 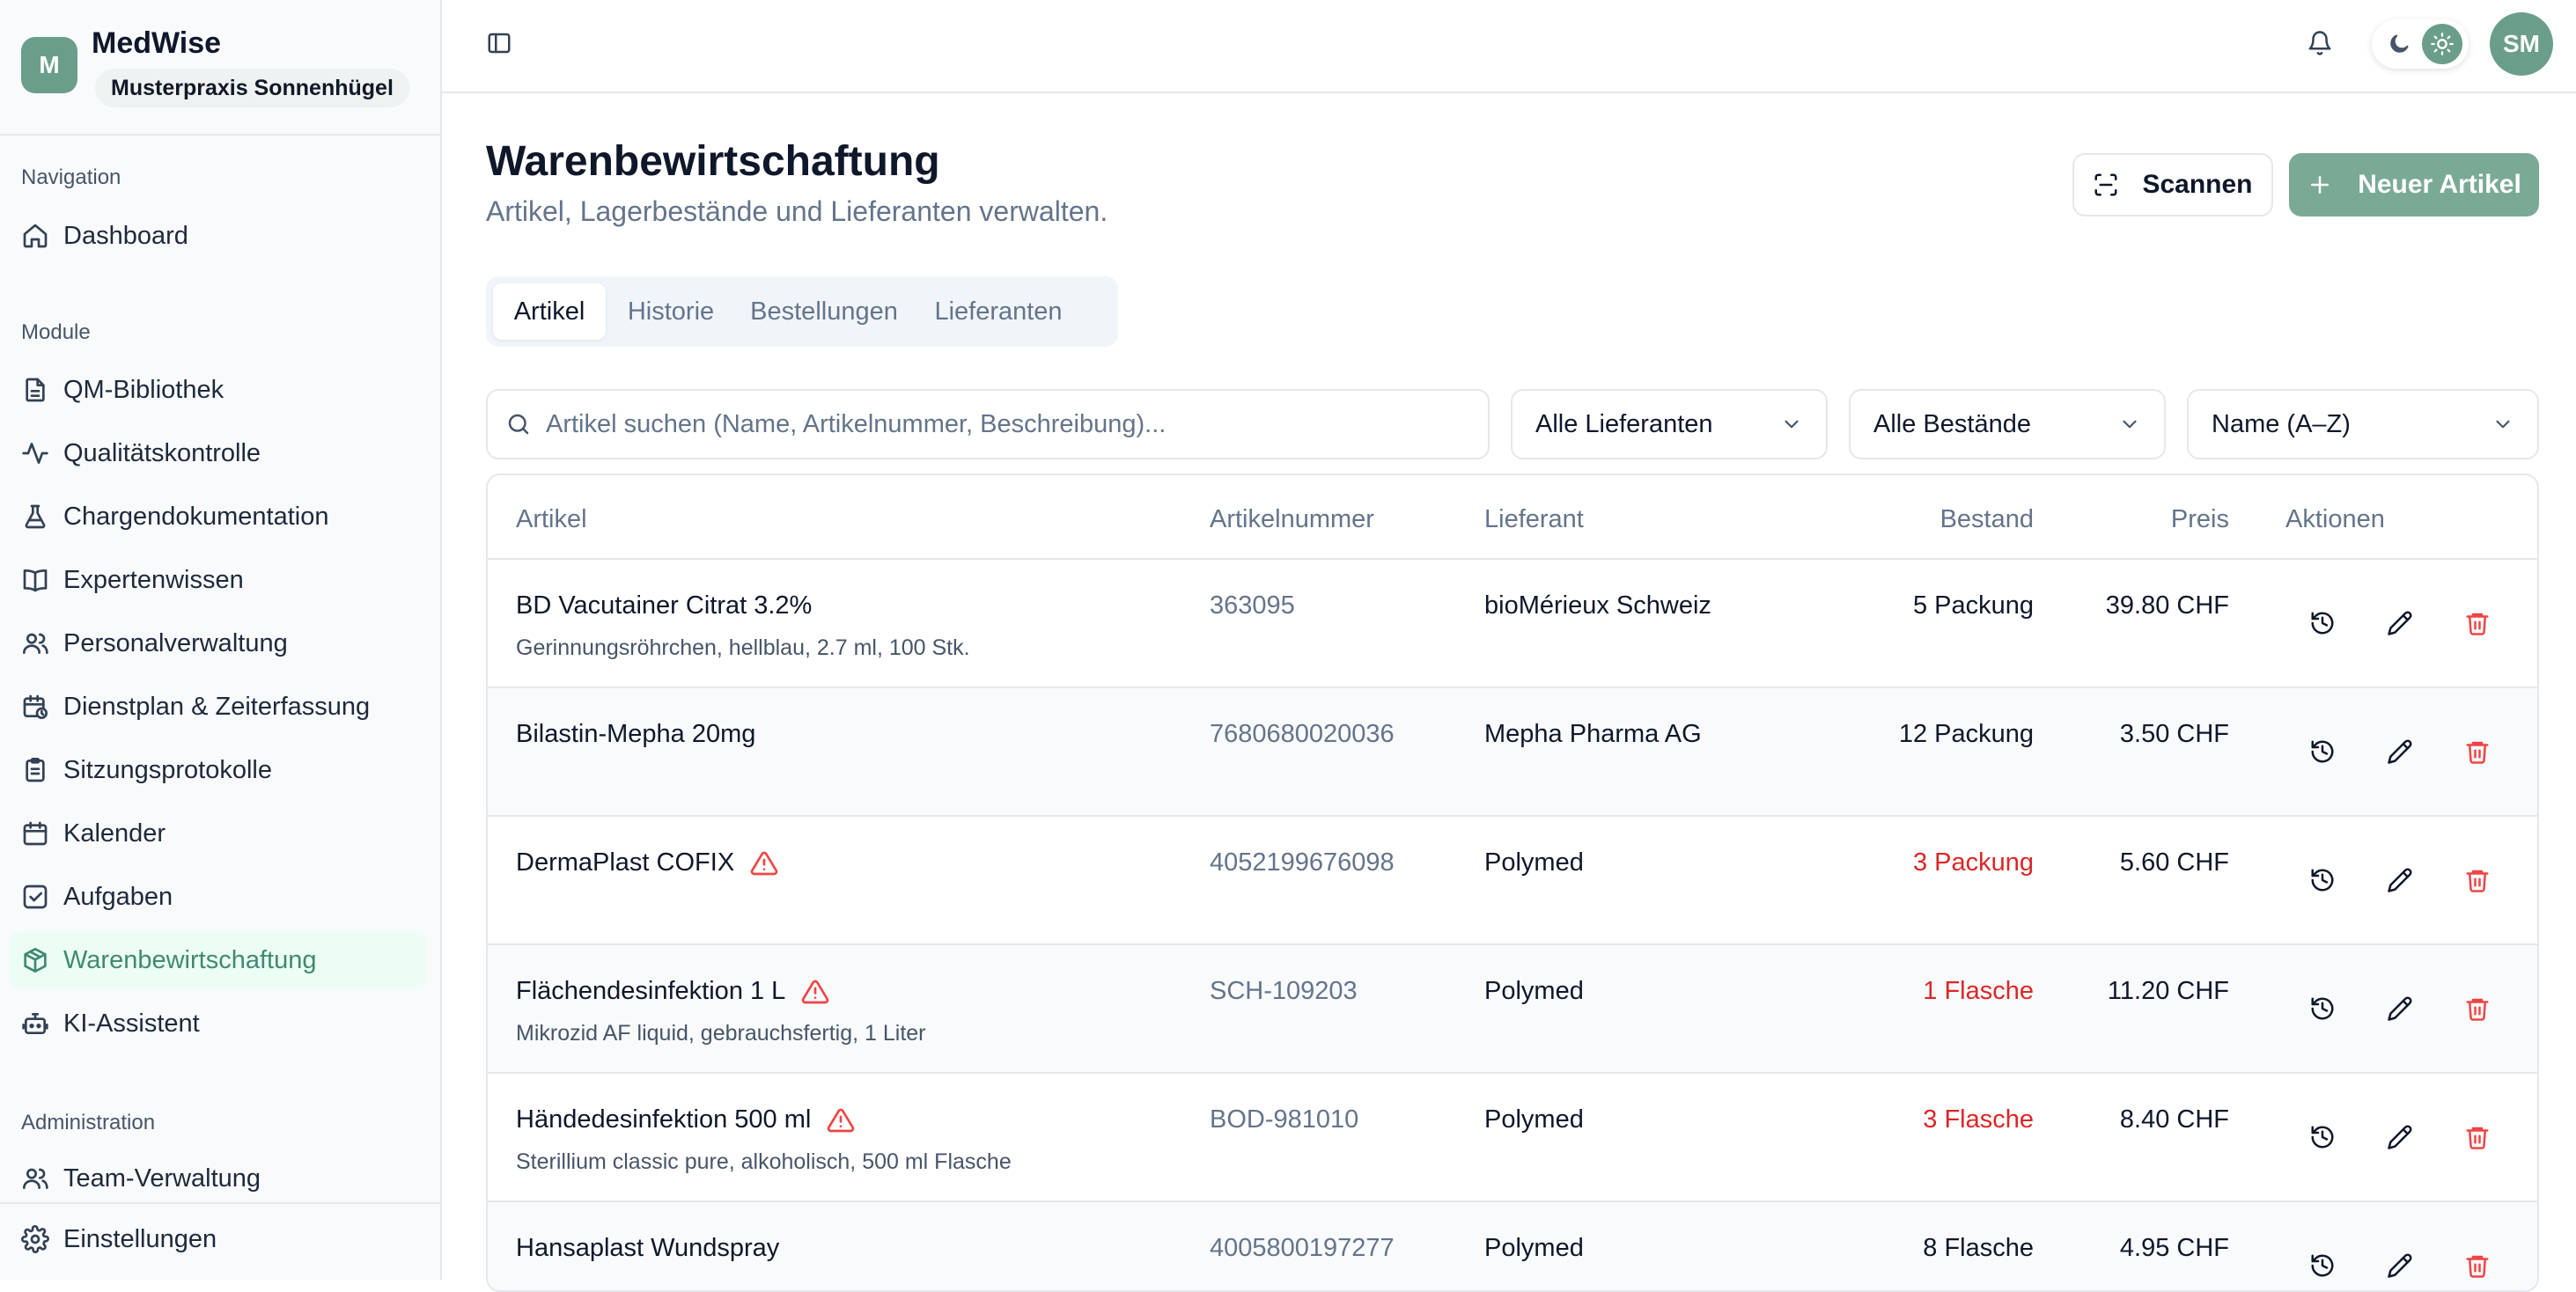 I want to click on column-header-artikel: Artikel, so click(x=552, y=519).